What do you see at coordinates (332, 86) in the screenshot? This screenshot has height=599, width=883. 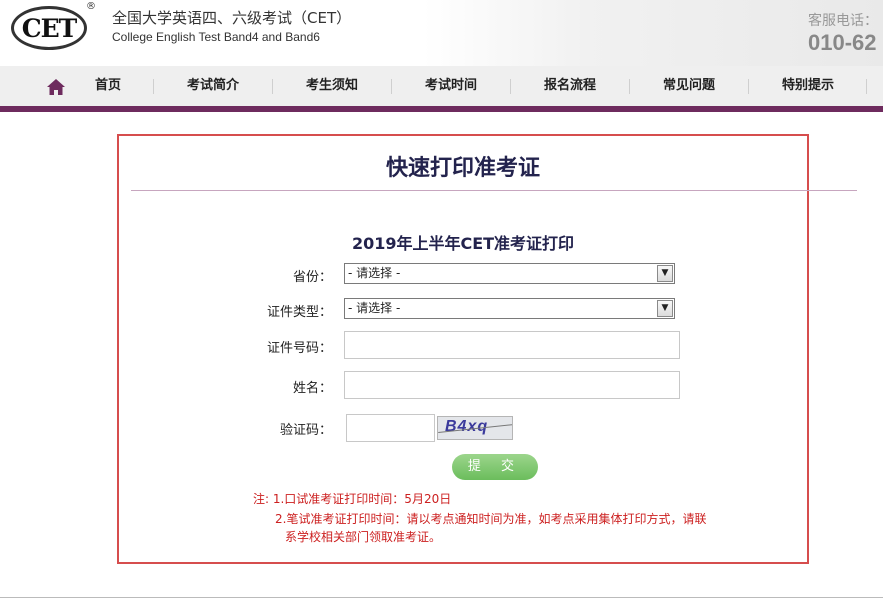 I see `nav-item-candidate-notice: 考生须知` at bounding box center [332, 86].